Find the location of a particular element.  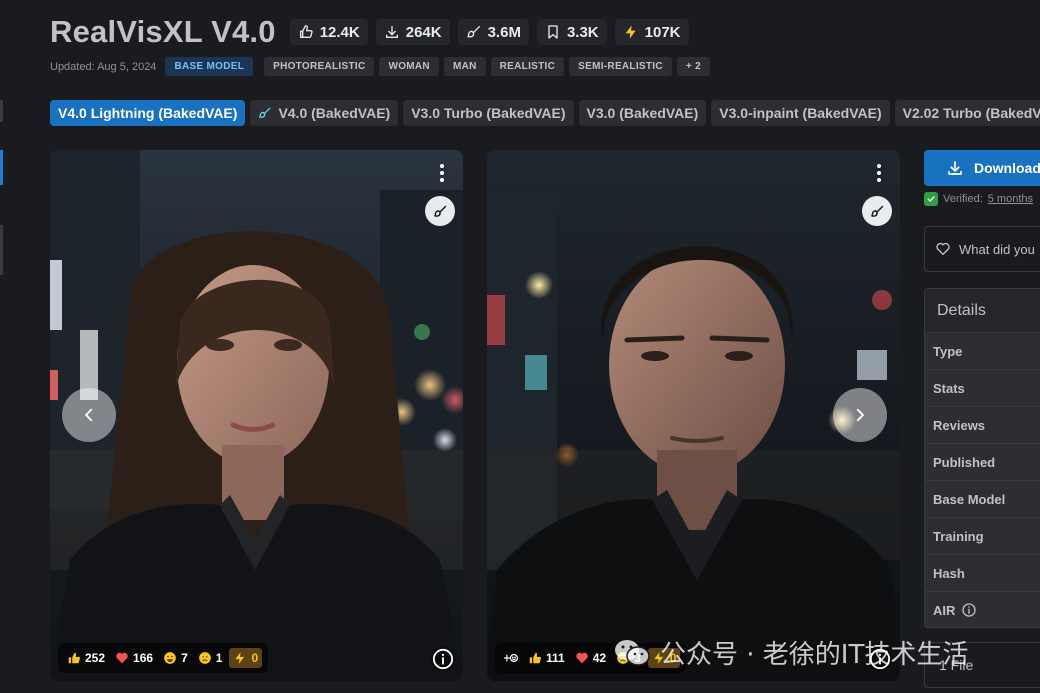

stat-likes: 12.4K is located at coordinates (328, 32).